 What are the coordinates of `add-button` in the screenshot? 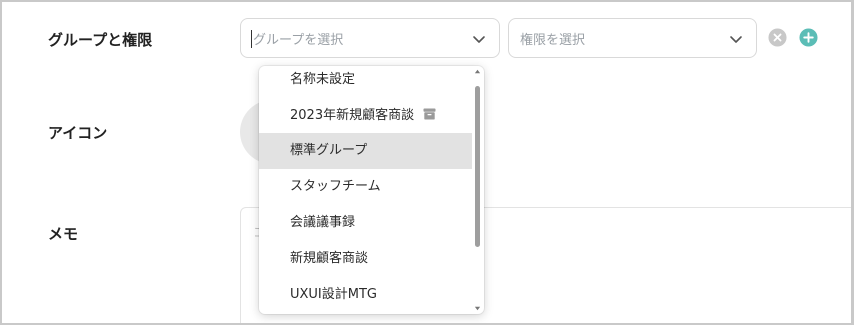 It's located at (808, 37).